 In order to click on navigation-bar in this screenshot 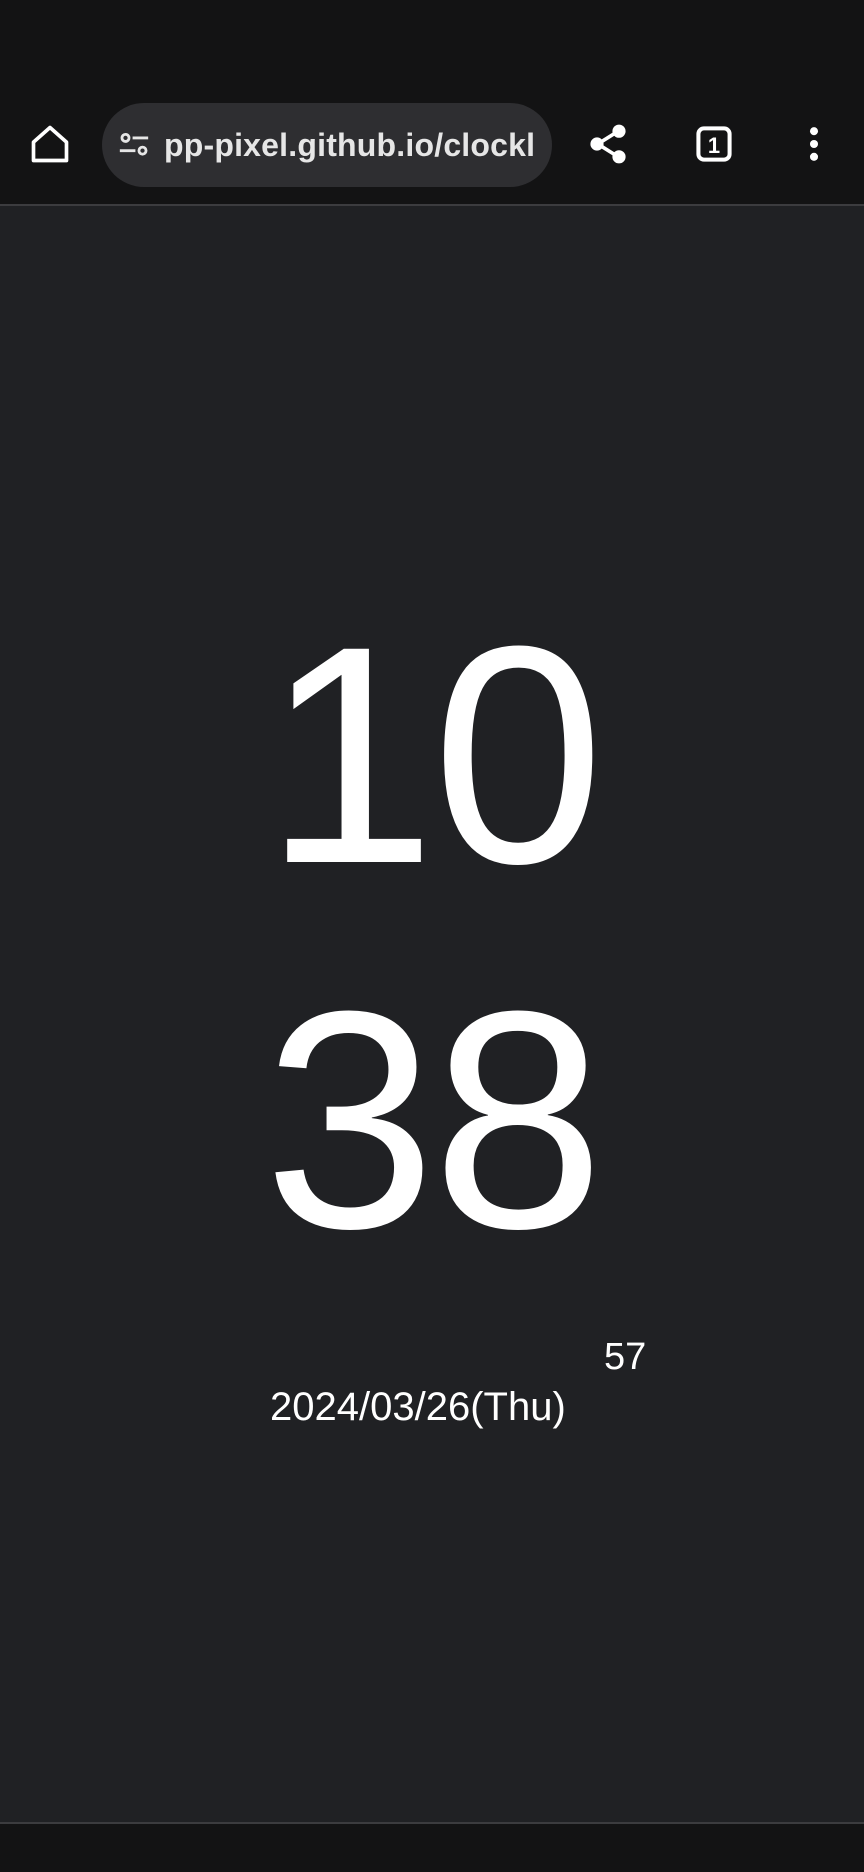, I will do `click(432, 1847)`.